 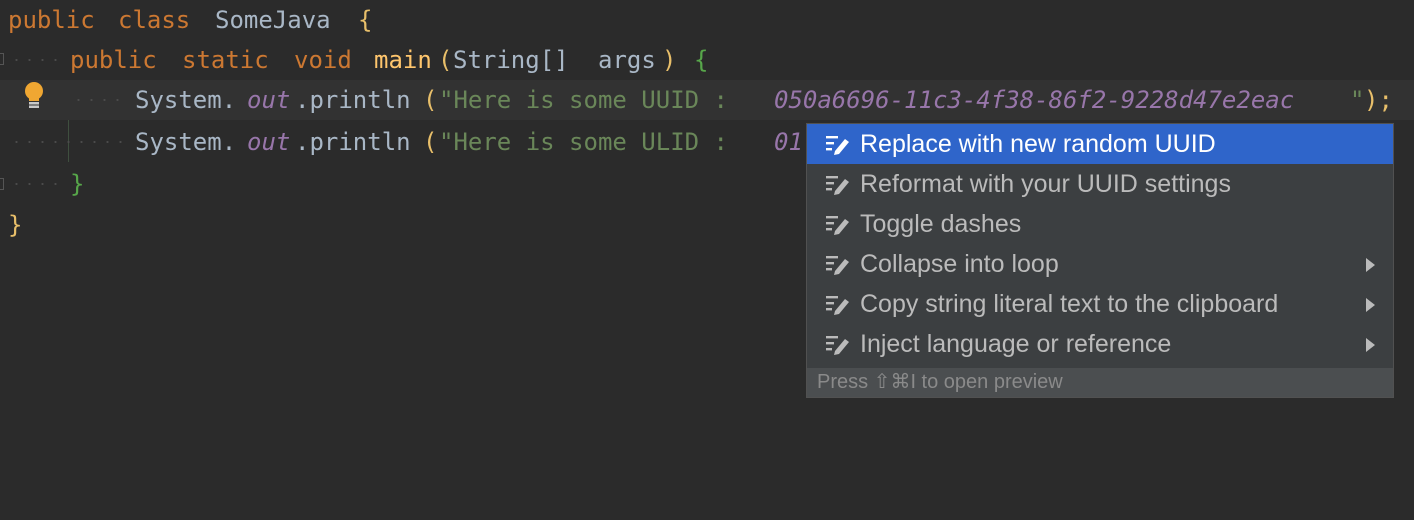 I want to click on footer-hint-text: Press ⇧⌘I to open preview, so click(x=940, y=382).